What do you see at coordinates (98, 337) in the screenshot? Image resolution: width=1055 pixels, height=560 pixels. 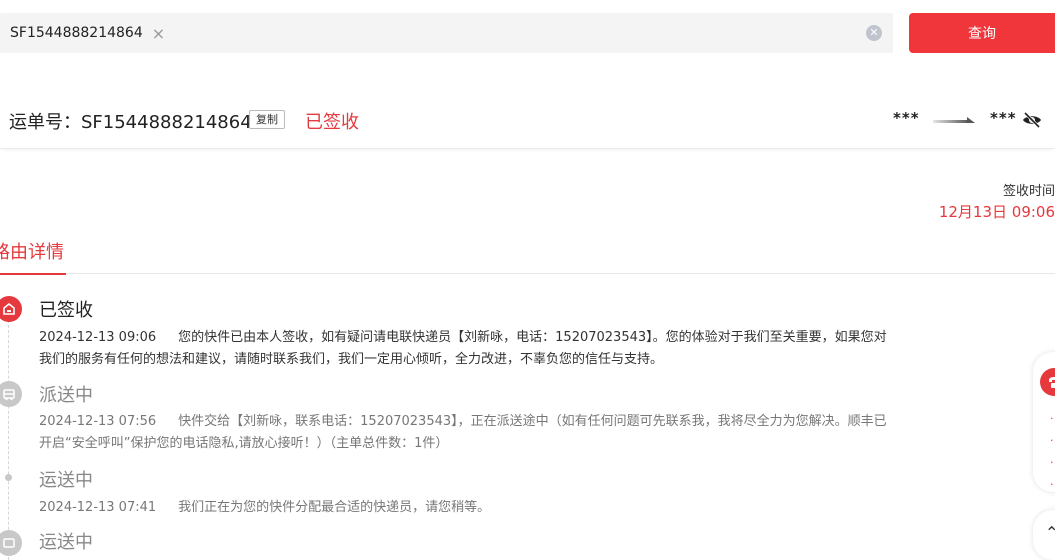 I see `timeline-time: 2024-12-13 09:06` at bounding box center [98, 337].